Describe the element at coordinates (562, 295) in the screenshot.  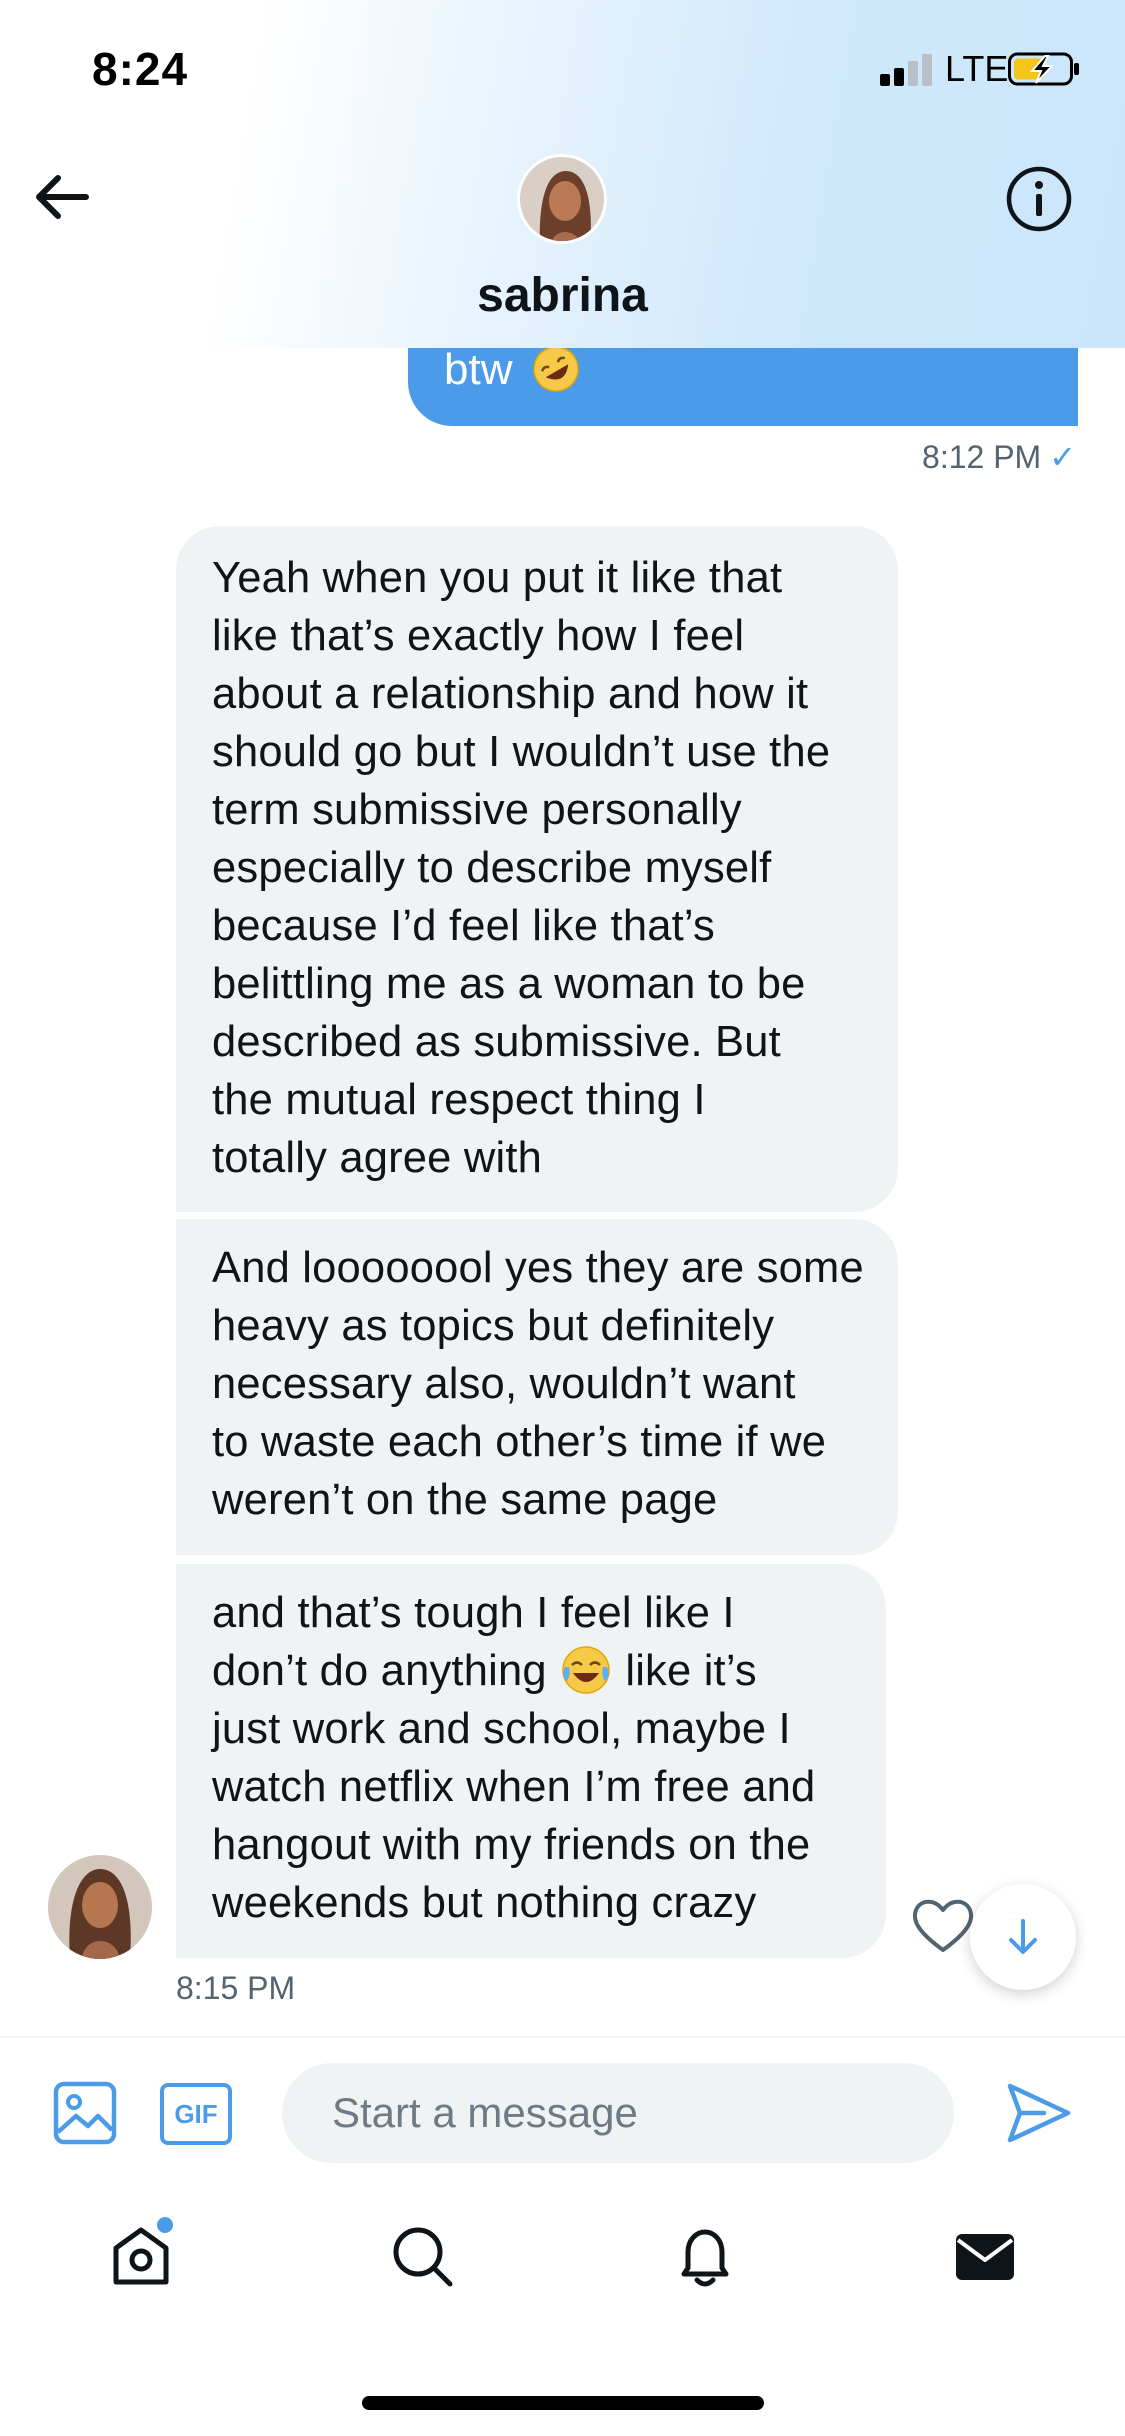
I see `contact-name: sabrina` at that location.